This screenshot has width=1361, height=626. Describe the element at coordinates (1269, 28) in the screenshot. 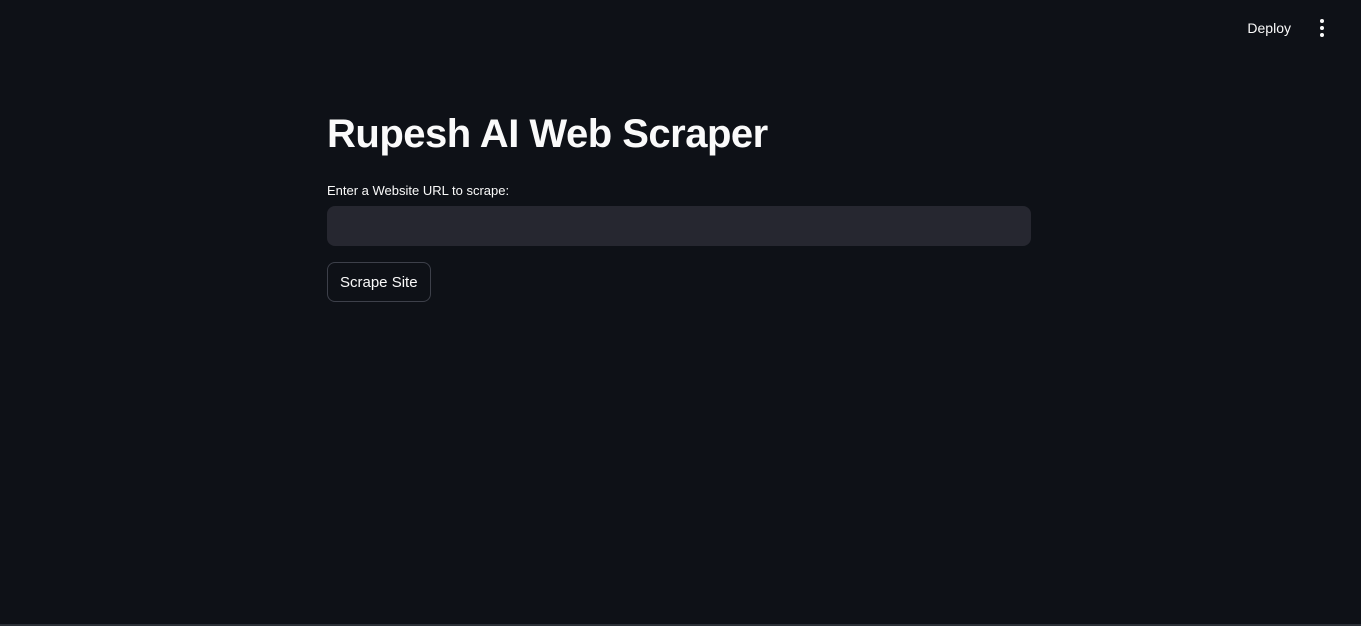

I see `deploy-button: Deploy` at that location.